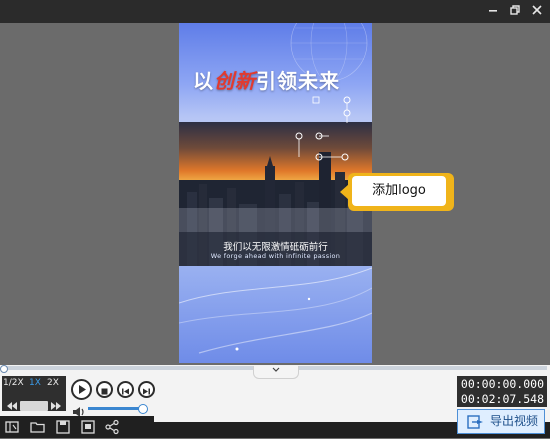 This screenshot has height=439, width=550. What do you see at coordinates (515, 11) in the screenshot?
I see `restore-icon` at bounding box center [515, 11].